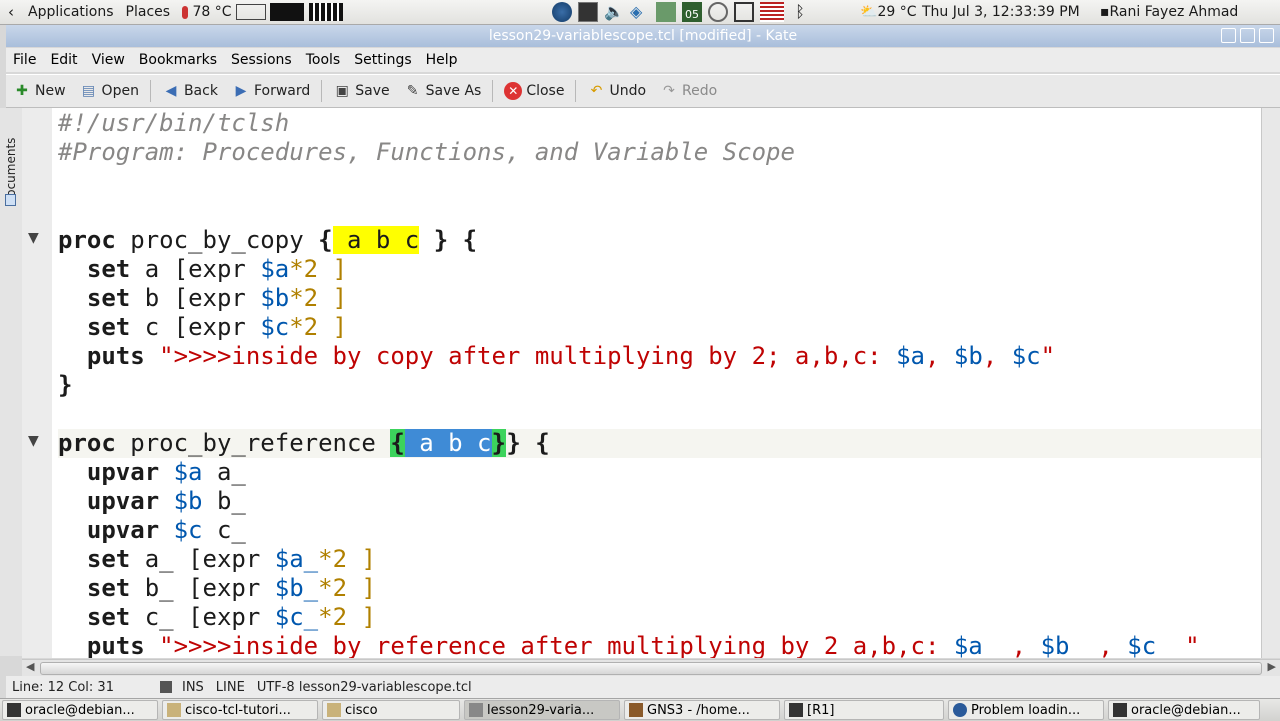  I want to click on close-button: ✕ Close, so click(534, 91).